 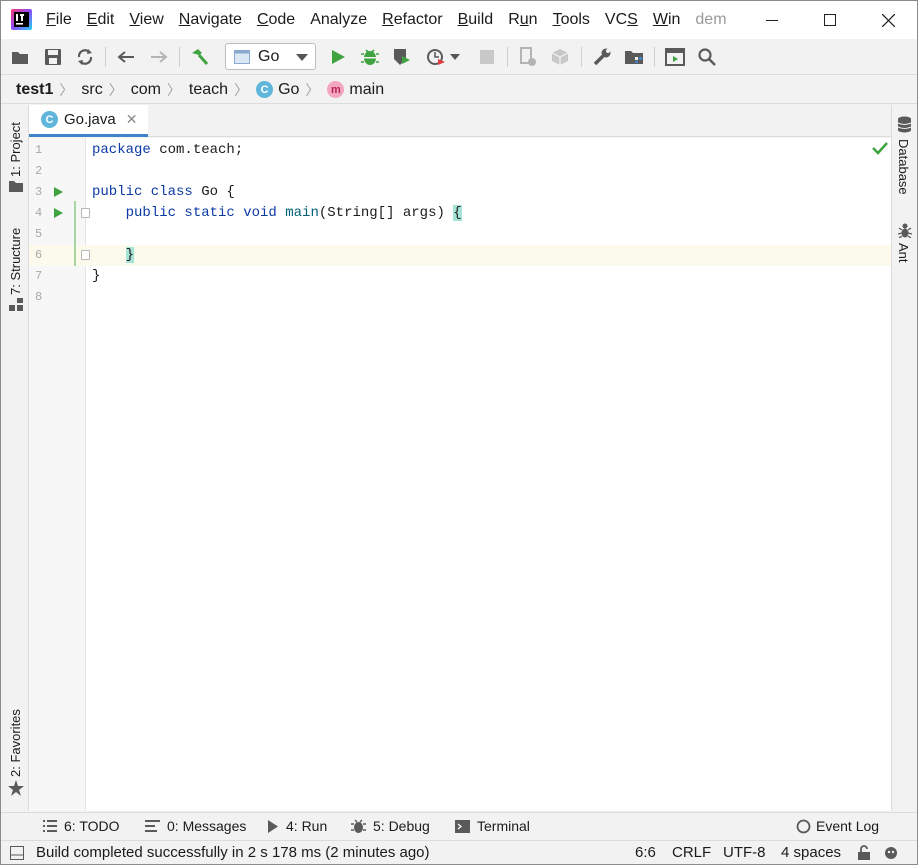 I want to click on run-icon, so click(x=338, y=57).